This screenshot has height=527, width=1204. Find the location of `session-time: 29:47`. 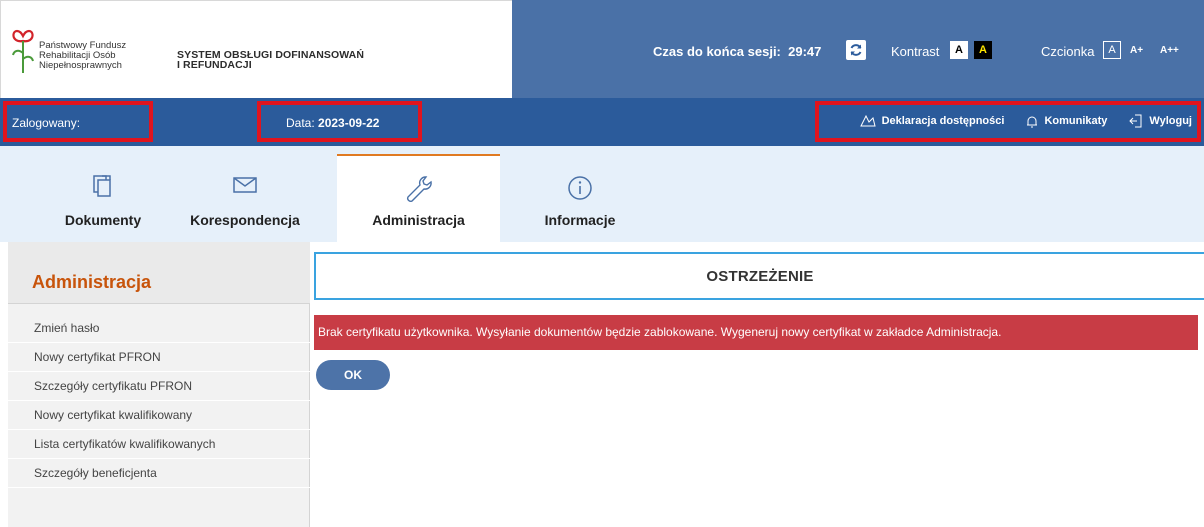

session-time: 29:47 is located at coordinates (805, 51).